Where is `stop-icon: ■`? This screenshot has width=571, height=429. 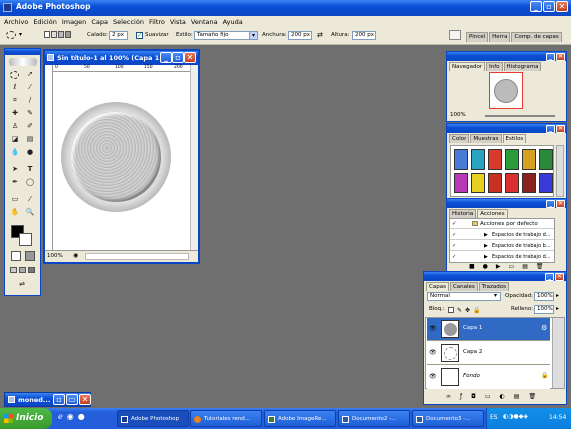
stop-icon: ■ is located at coordinates (472, 266).